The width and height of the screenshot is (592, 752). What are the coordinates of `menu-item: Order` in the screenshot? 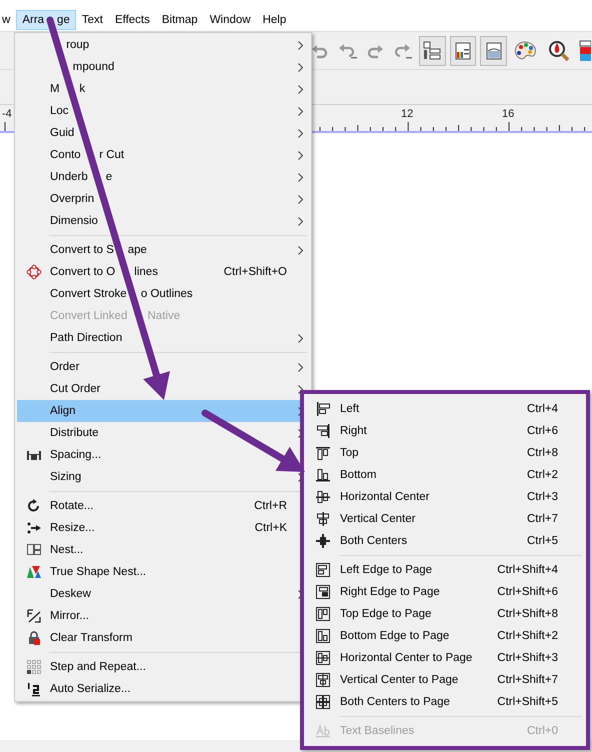 It's located at (163, 367).